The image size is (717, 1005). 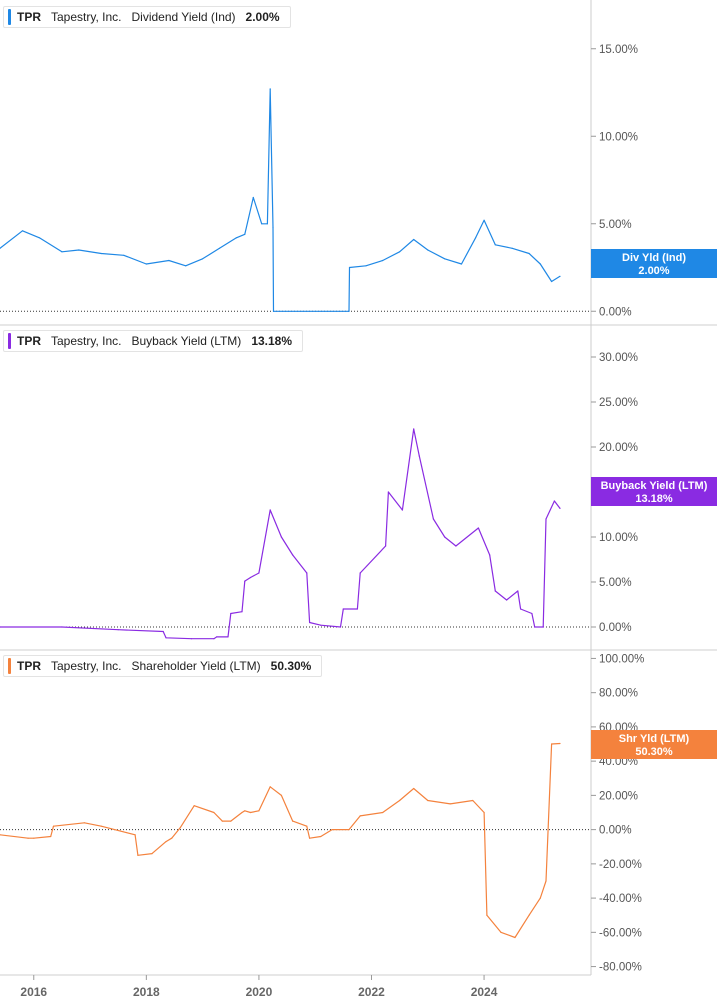 I want to click on tag-label: Div Yld (Ind), so click(x=654, y=258).